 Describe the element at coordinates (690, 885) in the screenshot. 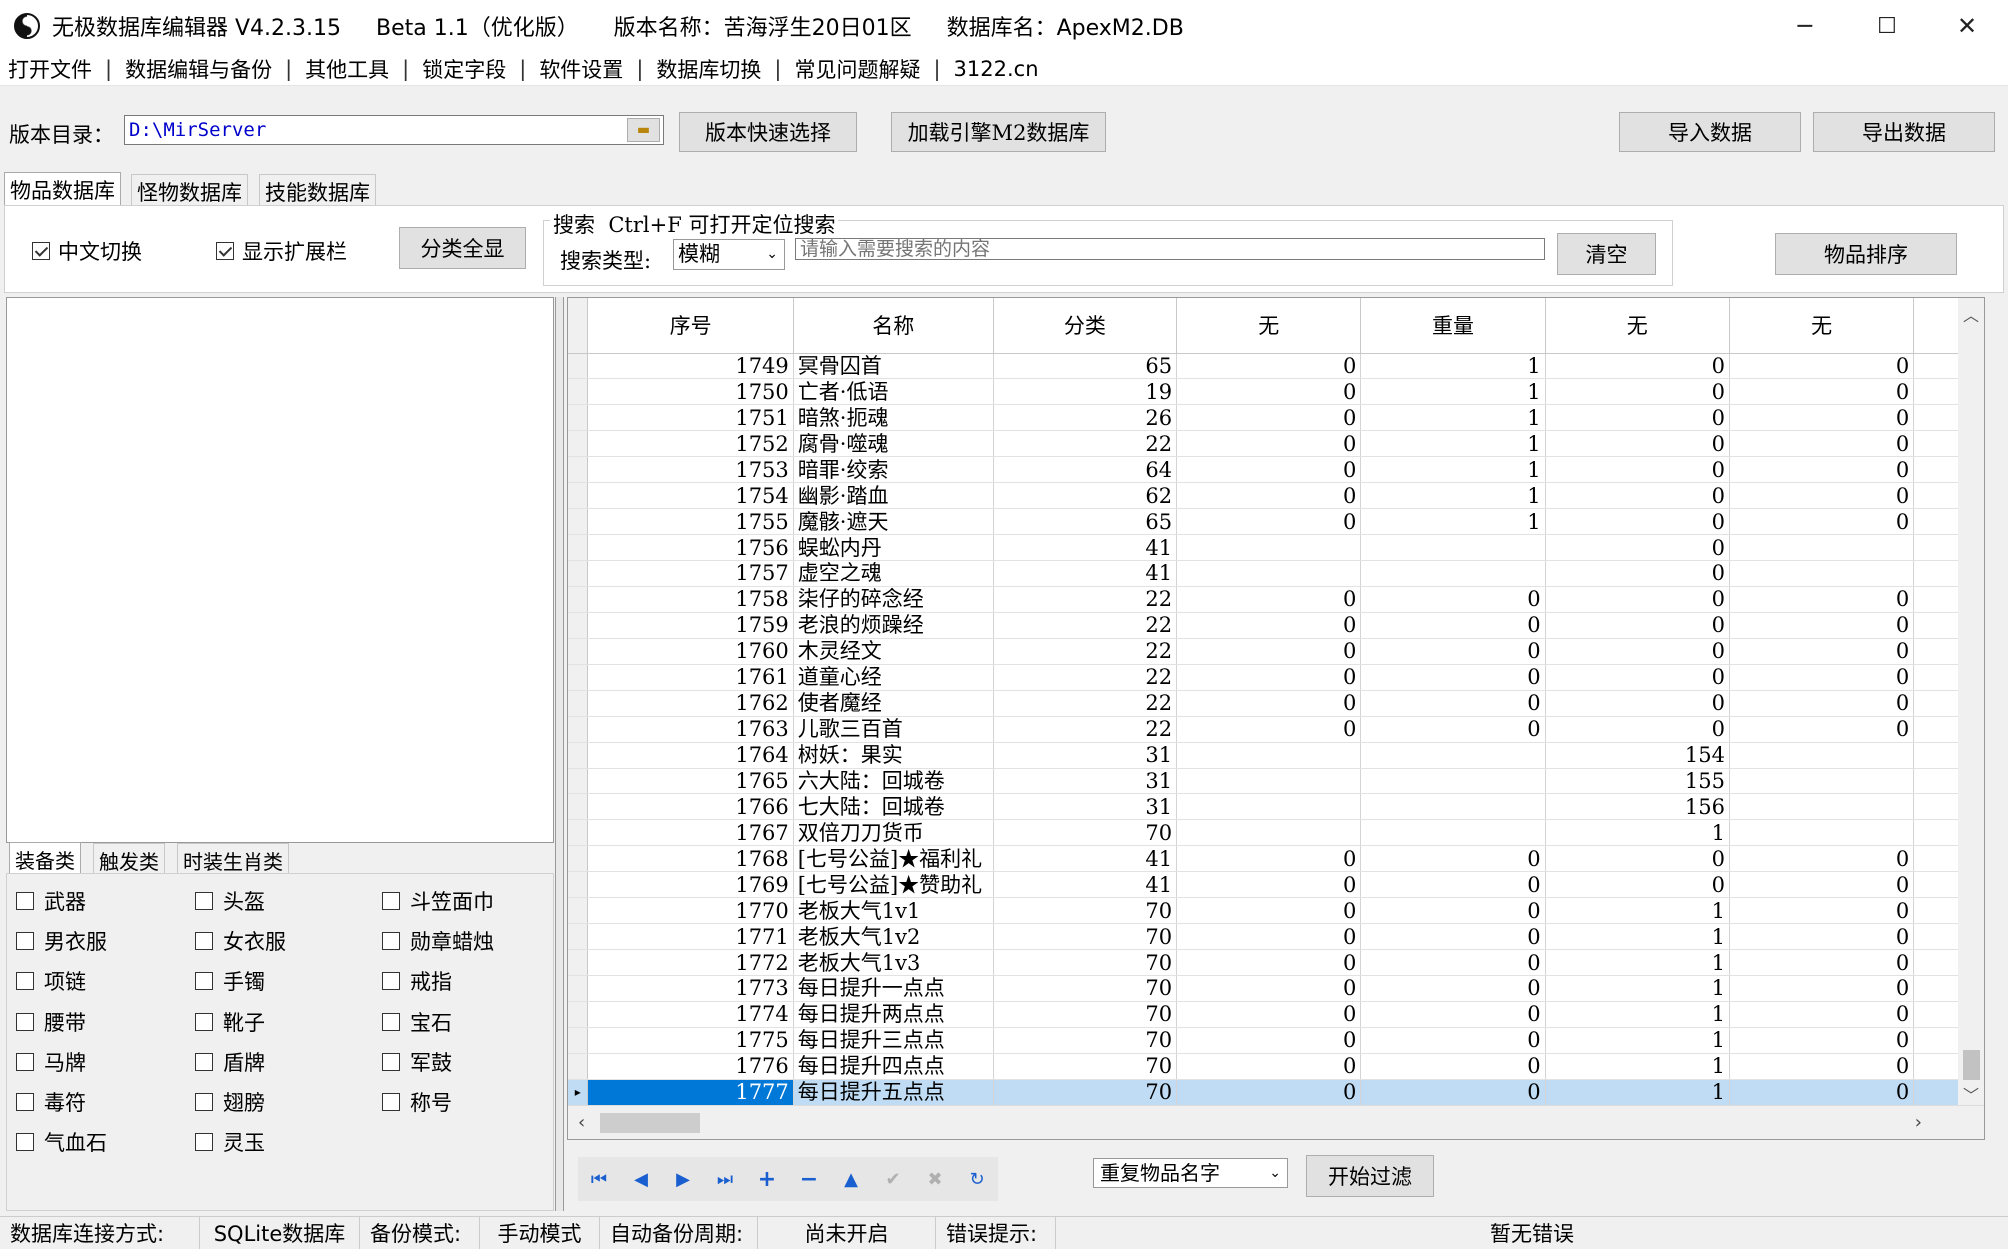

I see `cell-id: 1769` at that location.